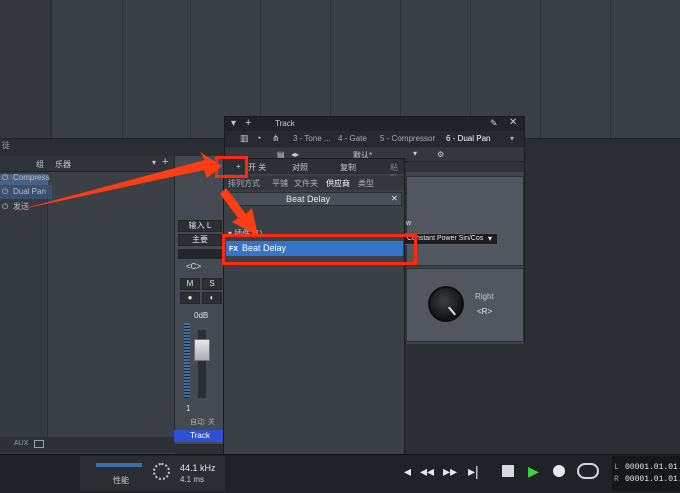  What do you see at coordinates (652, 467) in the screenshot?
I see `left-locator-time: 00001.01.01.` at bounding box center [652, 467].